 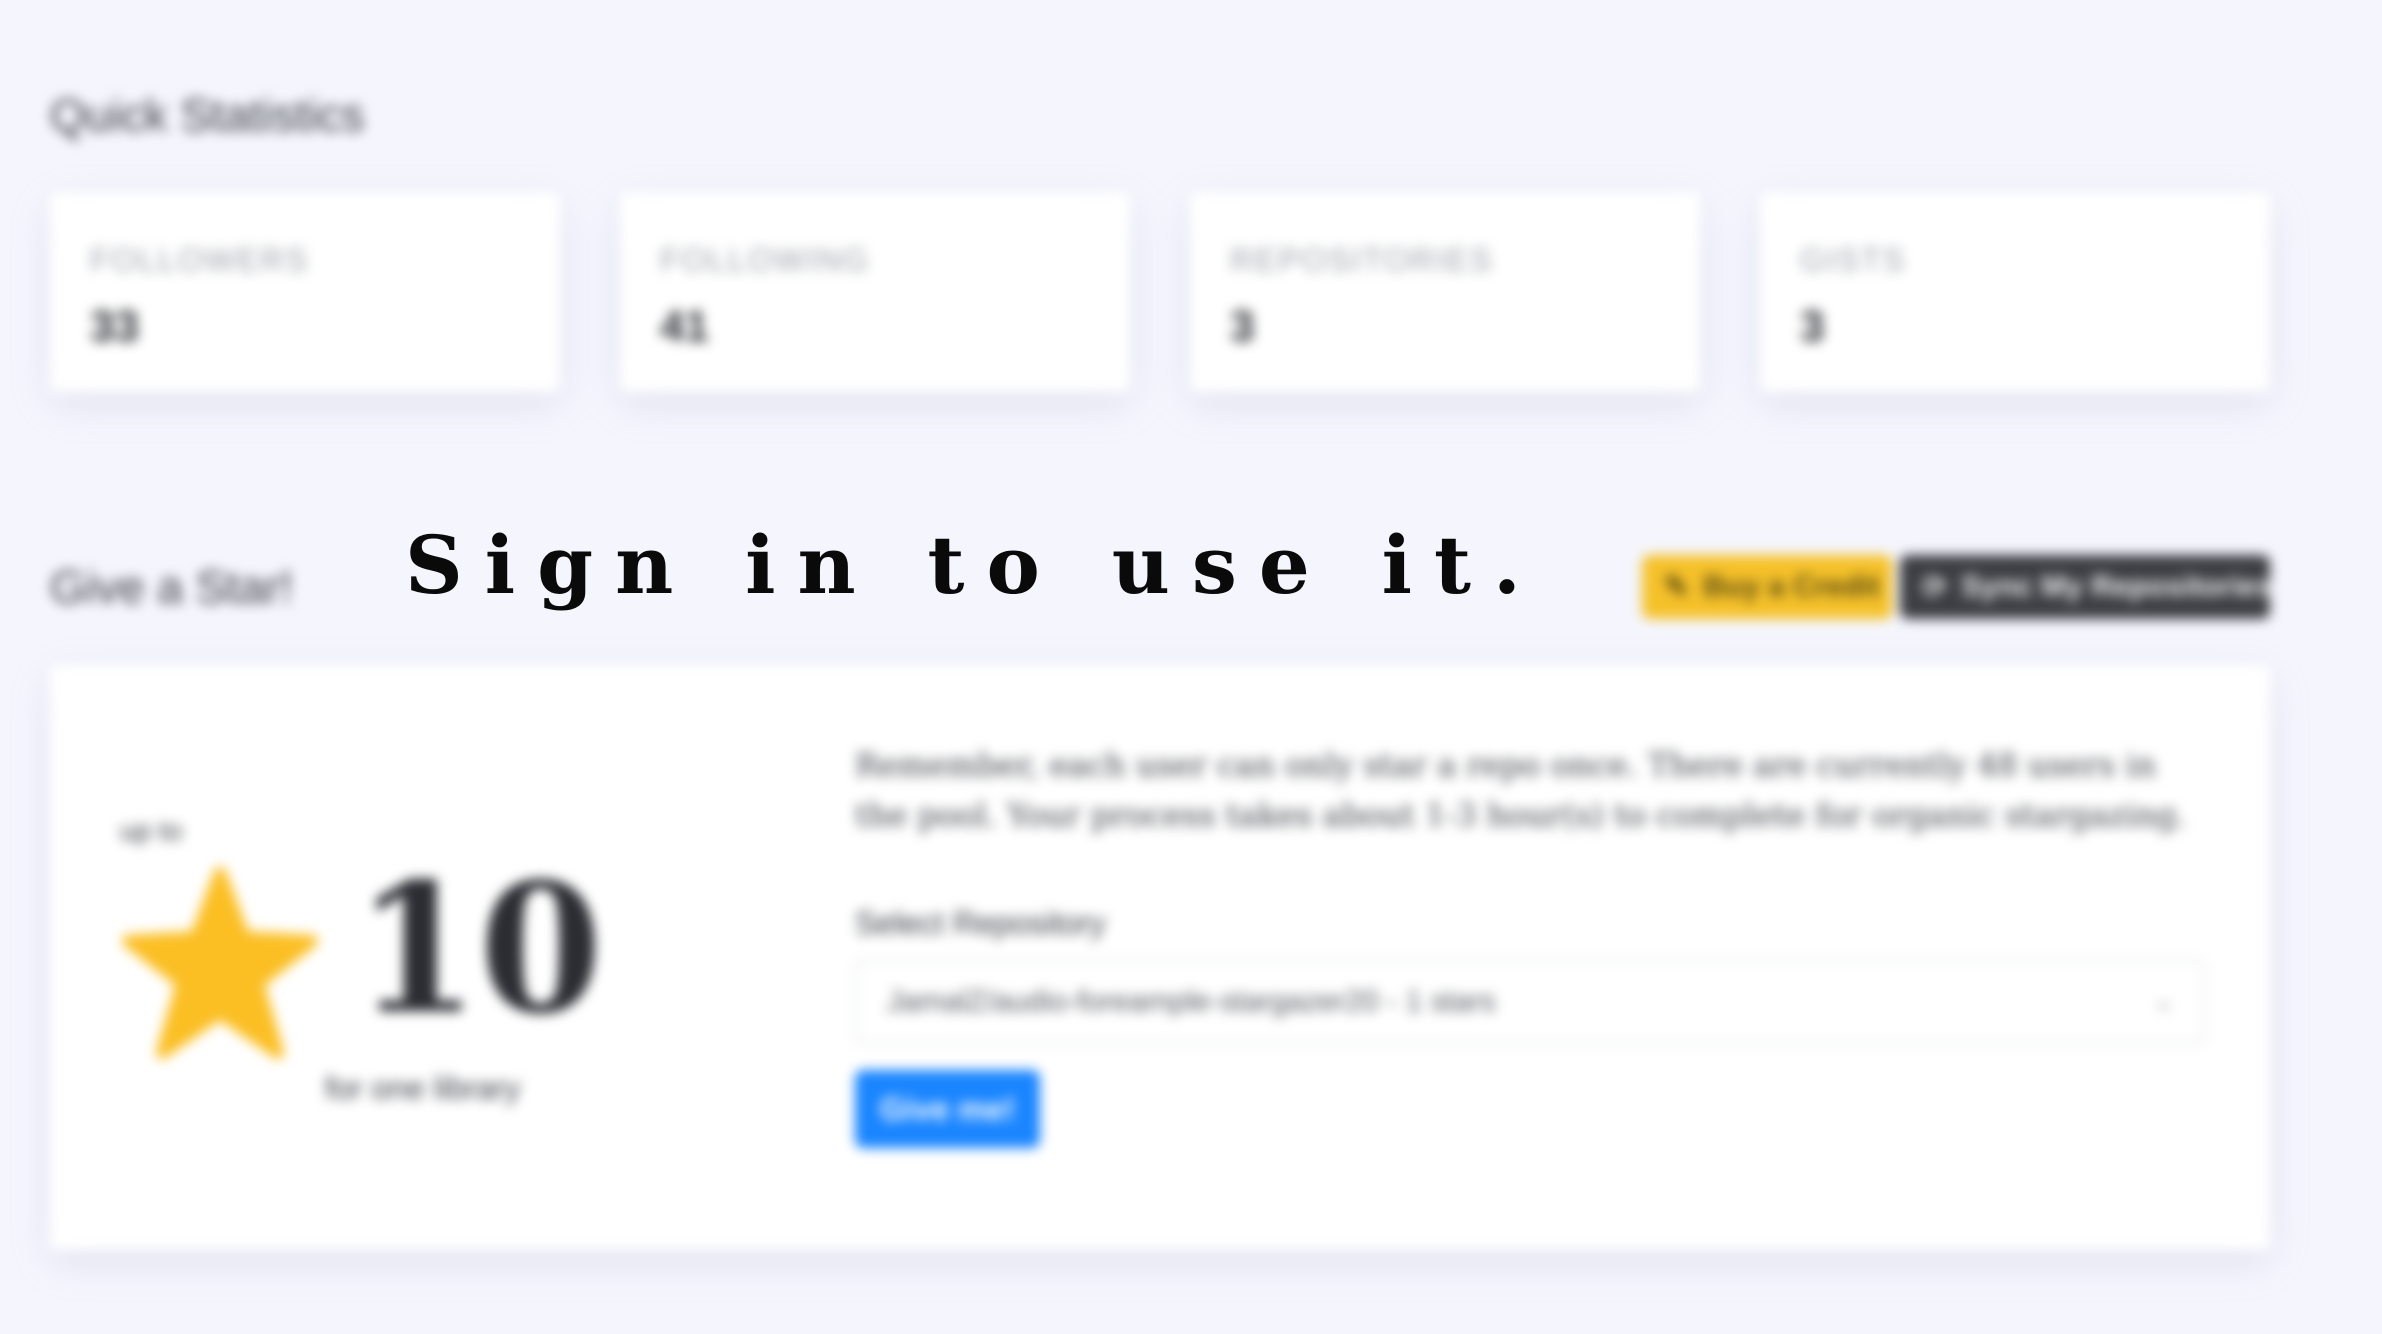 What do you see at coordinates (305, 292) in the screenshot?
I see `stat-card-followers: FOLLOWERS 33` at bounding box center [305, 292].